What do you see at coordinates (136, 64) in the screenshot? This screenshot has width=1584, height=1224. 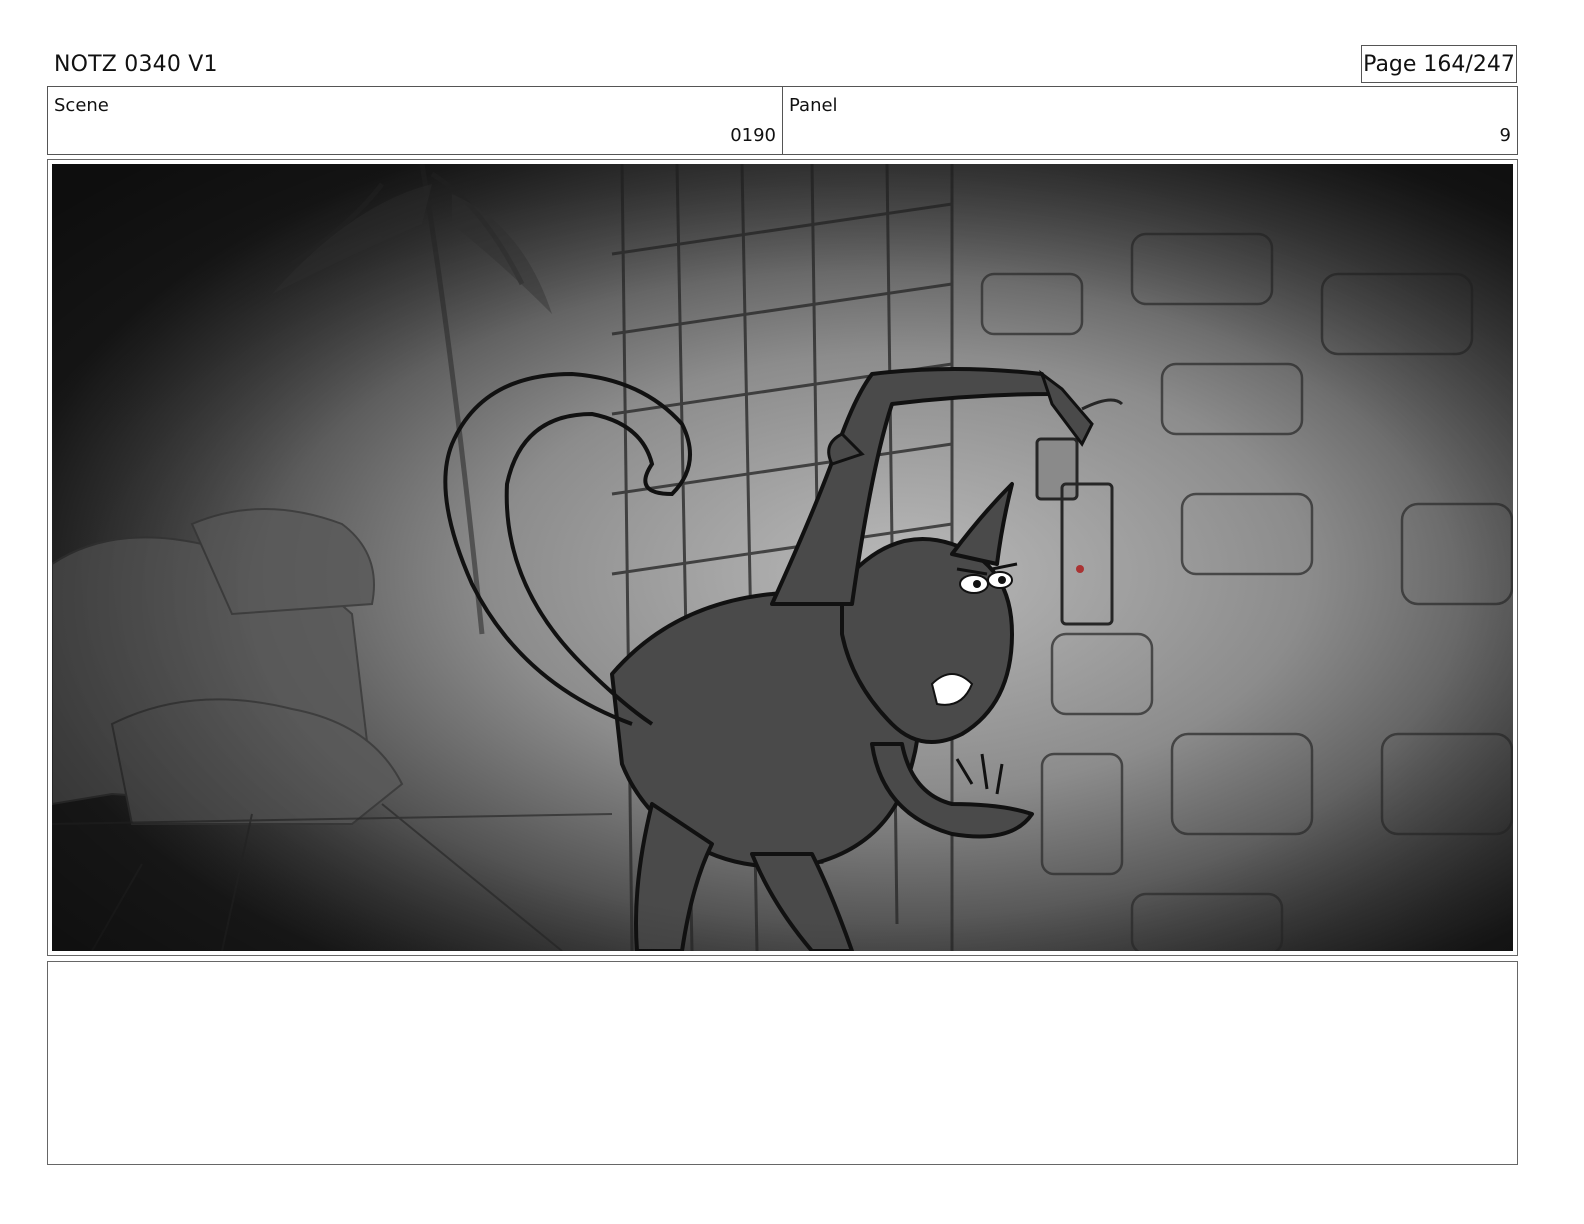 I see `document-title: NOTZ 0340 V1` at bounding box center [136, 64].